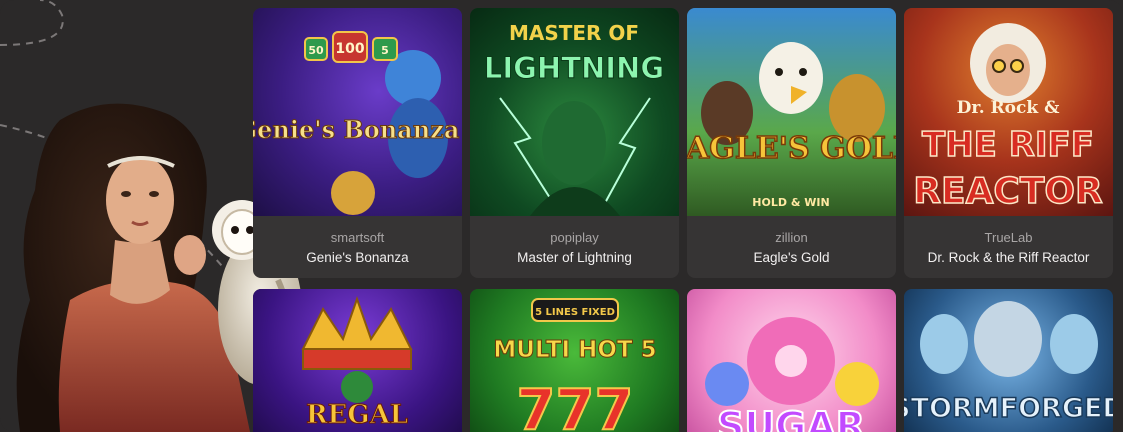 This screenshot has height=432, width=1123. I want to click on game-card-sugar: SUGAR, so click(791, 360).